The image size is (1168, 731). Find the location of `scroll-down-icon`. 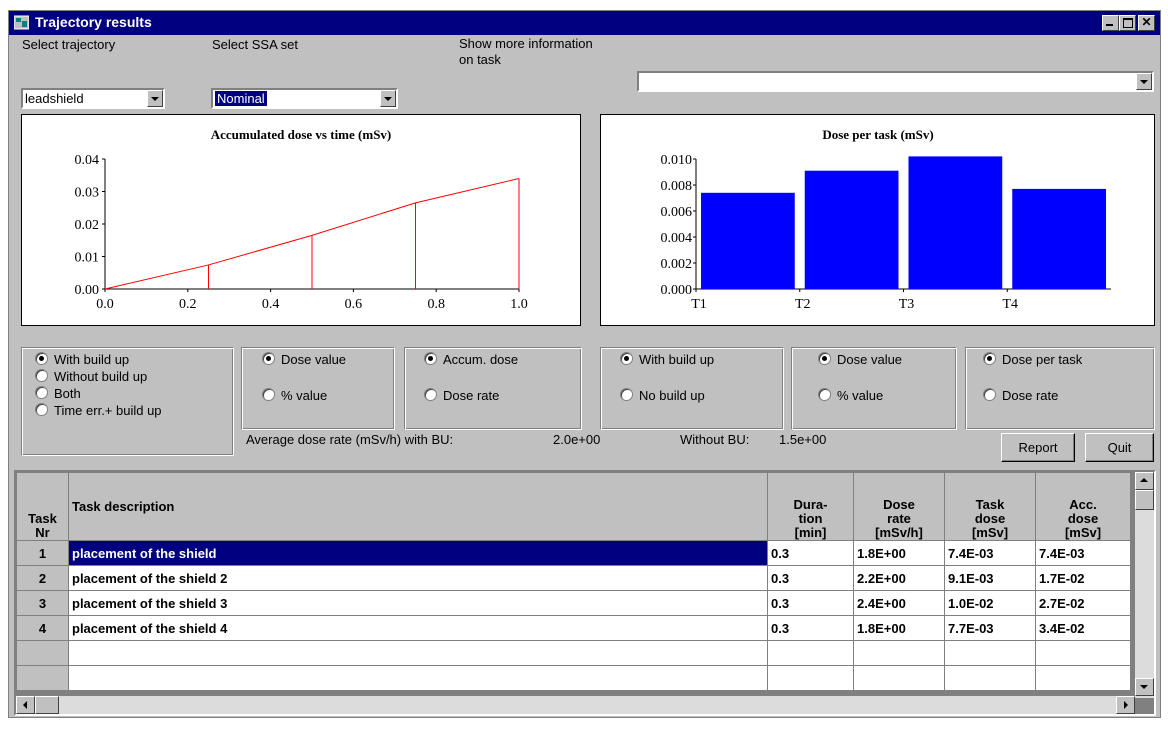

scroll-down-icon is located at coordinates (1144, 687).